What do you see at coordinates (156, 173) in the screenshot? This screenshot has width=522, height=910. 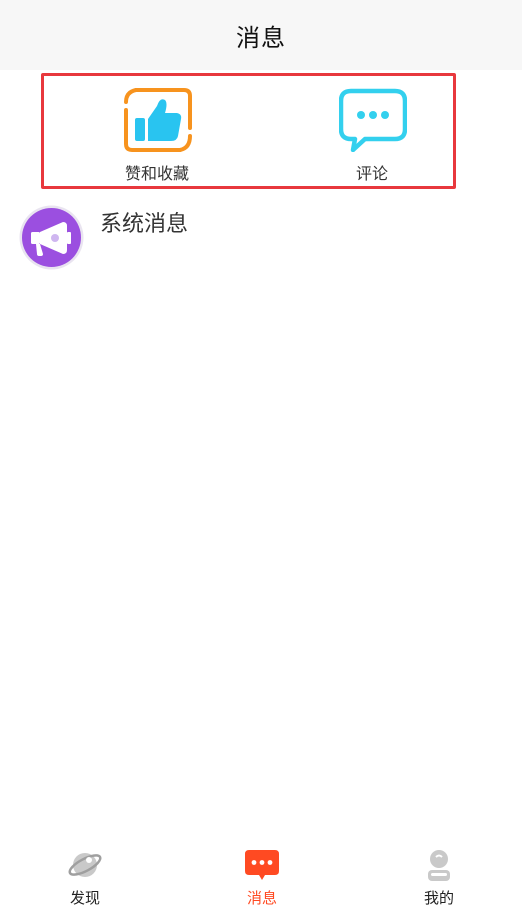 I see `likes-and-favorites-label: 赞和收藏` at bounding box center [156, 173].